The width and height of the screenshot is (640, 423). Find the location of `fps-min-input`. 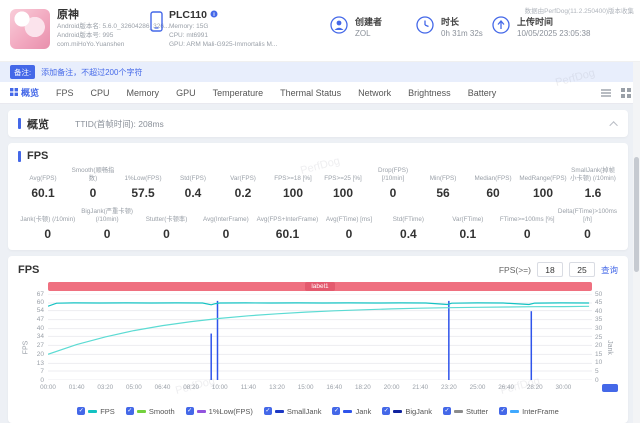

fps-min-input is located at coordinates (549, 269).